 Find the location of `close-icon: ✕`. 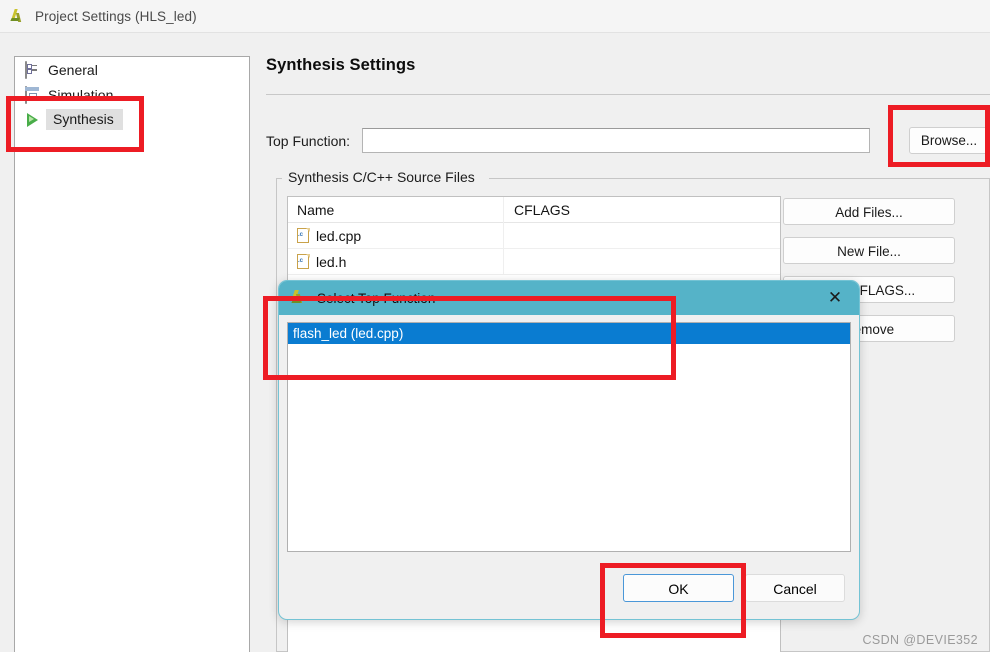

close-icon: ✕ is located at coordinates (835, 298).